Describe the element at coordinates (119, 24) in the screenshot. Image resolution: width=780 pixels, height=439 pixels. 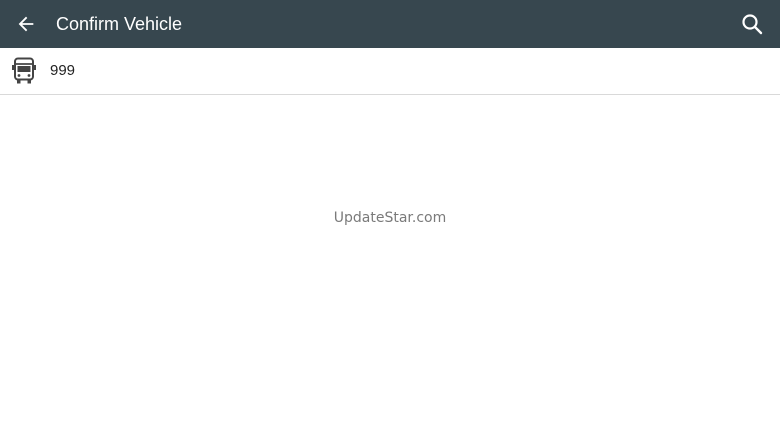
I see `page-title: Confirm Vehicle` at that location.